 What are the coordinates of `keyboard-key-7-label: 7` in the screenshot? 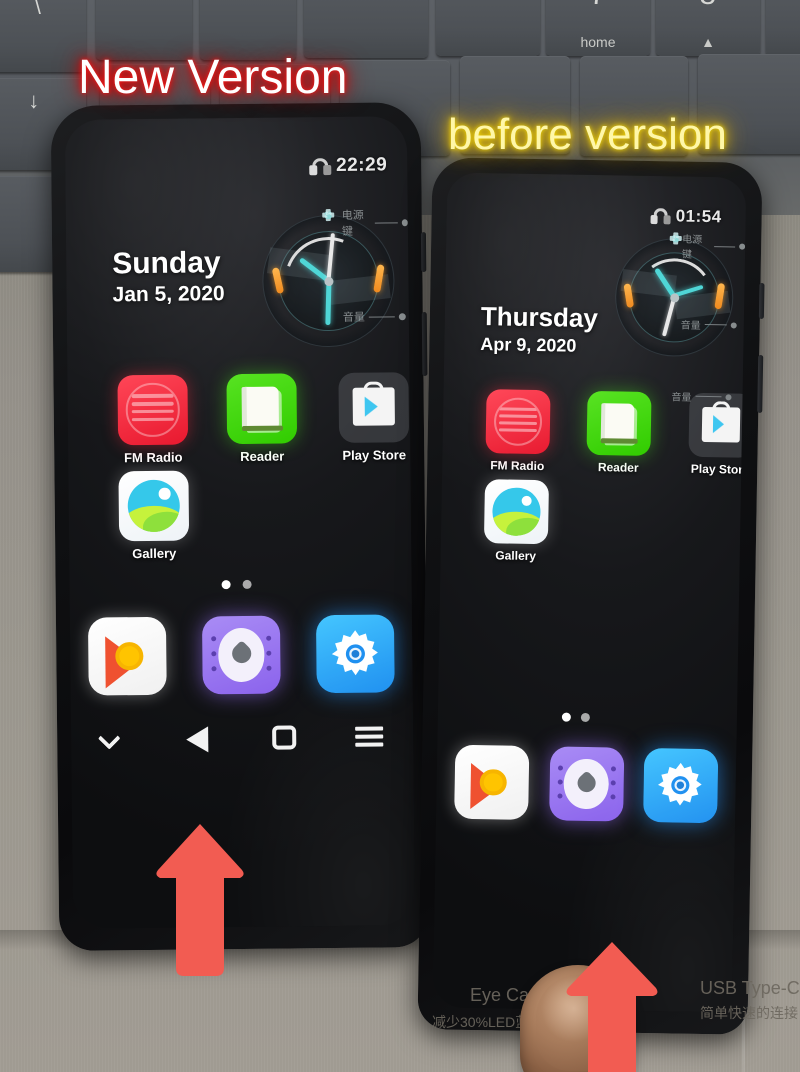 It's located at (598, 6).